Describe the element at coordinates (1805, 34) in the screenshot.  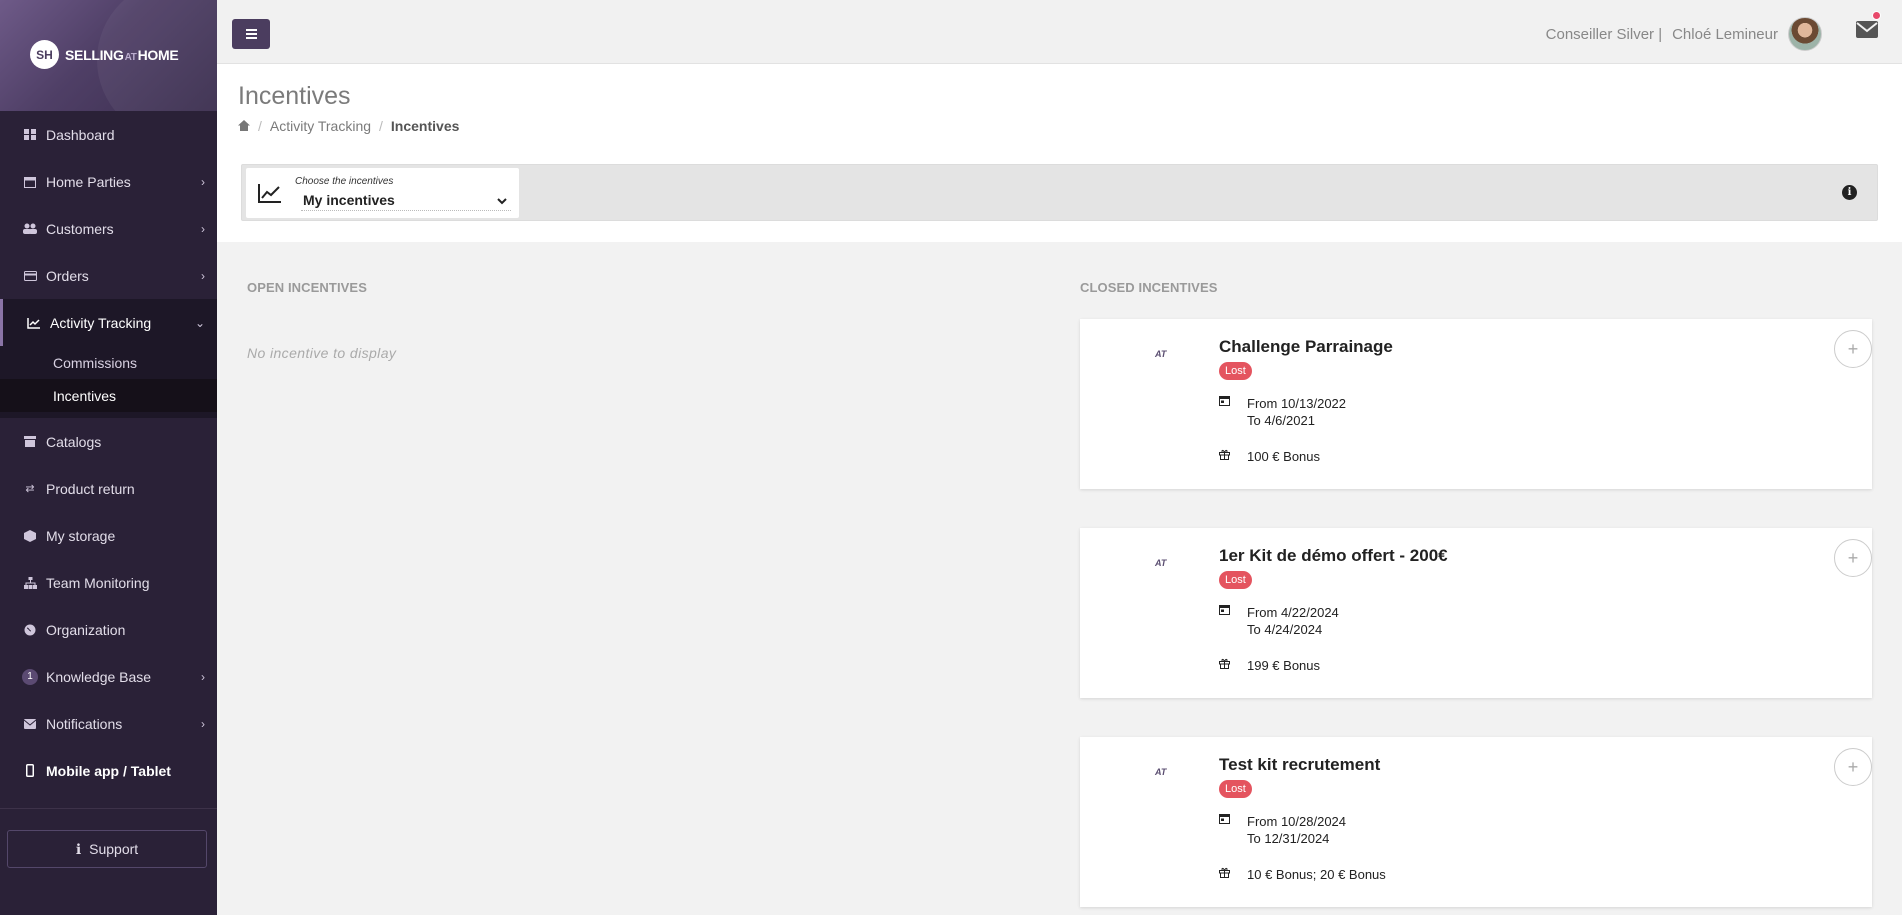
I see `avatar` at that location.